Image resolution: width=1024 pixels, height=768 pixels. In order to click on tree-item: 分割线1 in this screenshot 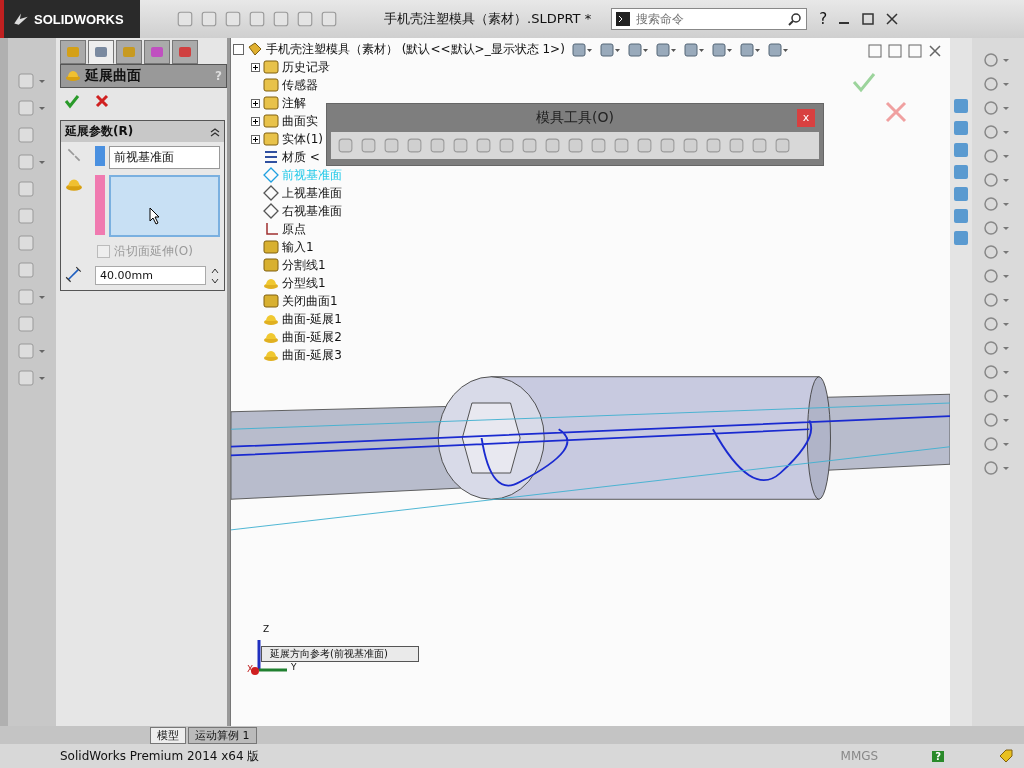, I will do `click(304, 265)`.